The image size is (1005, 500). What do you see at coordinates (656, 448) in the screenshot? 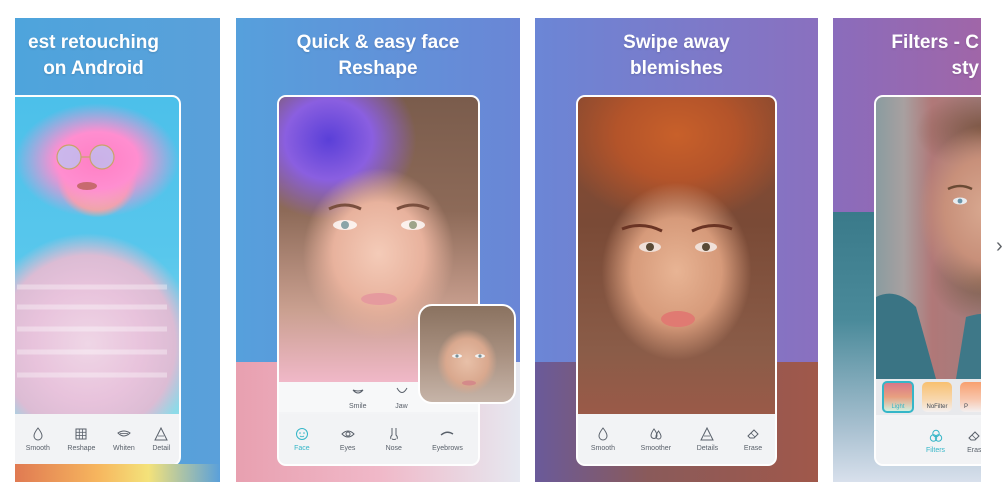
I see `tool-label: Smoother` at bounding box center [656, 448].